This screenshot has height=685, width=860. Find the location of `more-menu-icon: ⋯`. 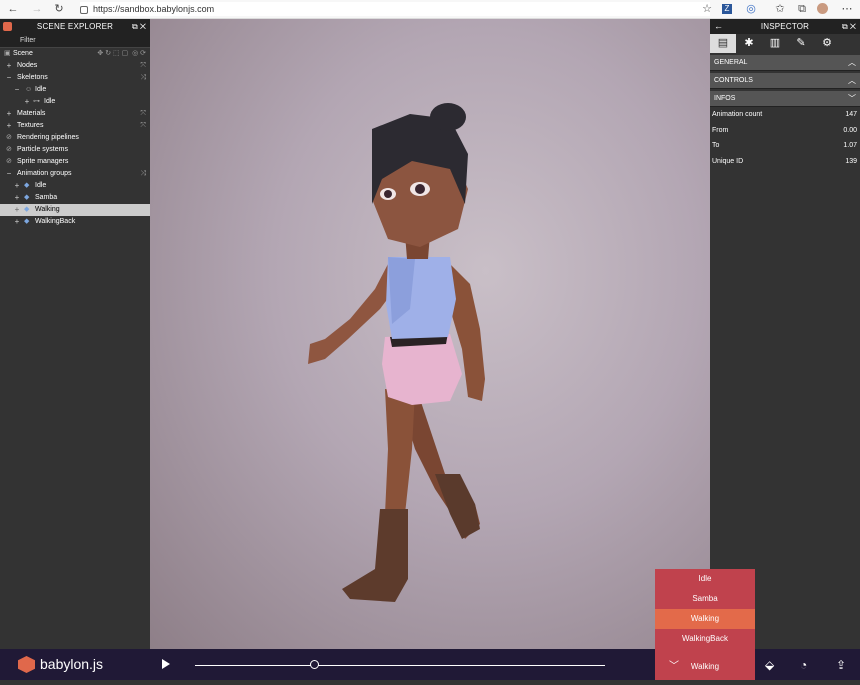

more-menu-icon: ⋯ is located at coordinates (847, 9).